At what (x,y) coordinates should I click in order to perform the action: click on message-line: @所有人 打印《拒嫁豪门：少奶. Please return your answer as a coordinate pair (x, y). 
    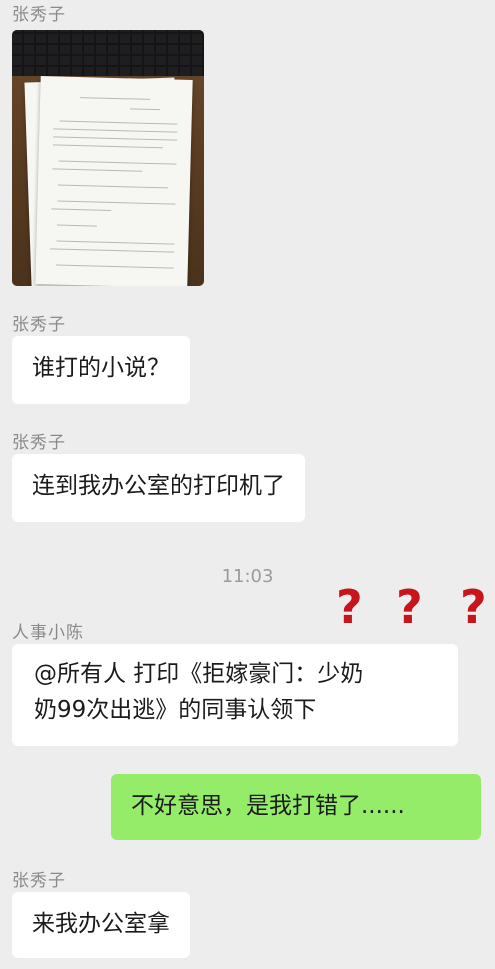
    Looking at the image, I should click on (199, 674).